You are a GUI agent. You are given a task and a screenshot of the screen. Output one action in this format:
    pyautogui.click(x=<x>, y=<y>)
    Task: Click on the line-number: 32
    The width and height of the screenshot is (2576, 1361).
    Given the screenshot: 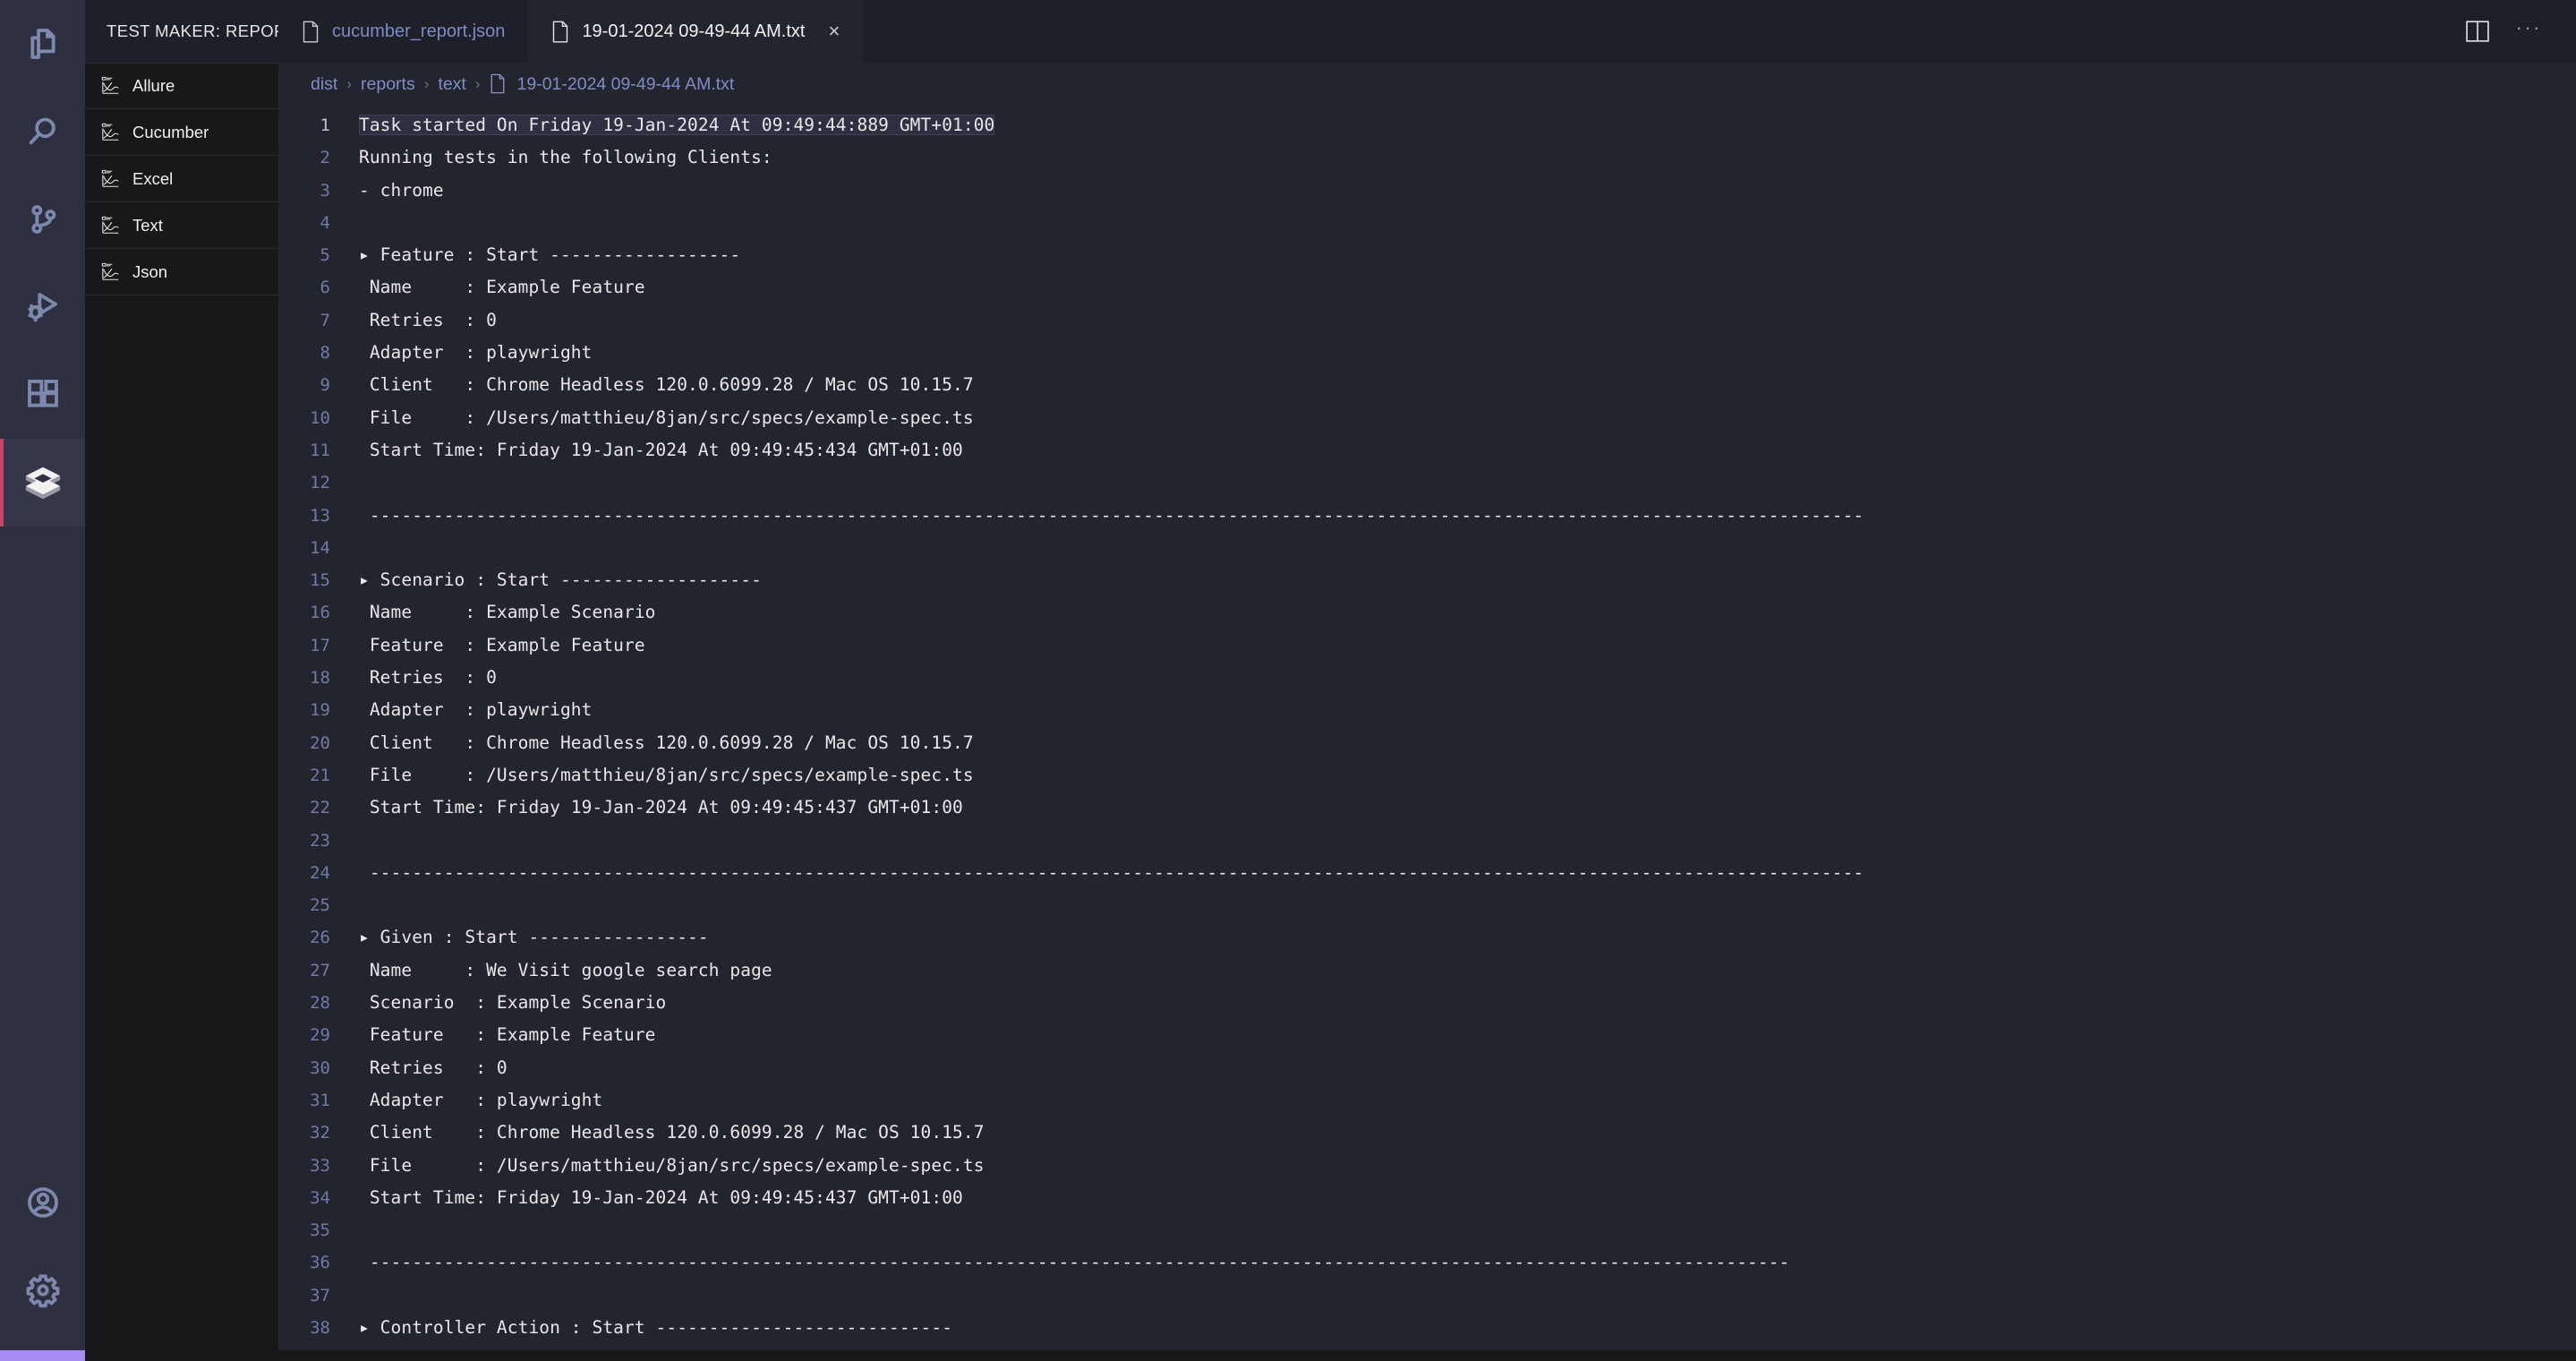 What is the action you would take?
    pyautogui.click(x=320, y=1133)
    